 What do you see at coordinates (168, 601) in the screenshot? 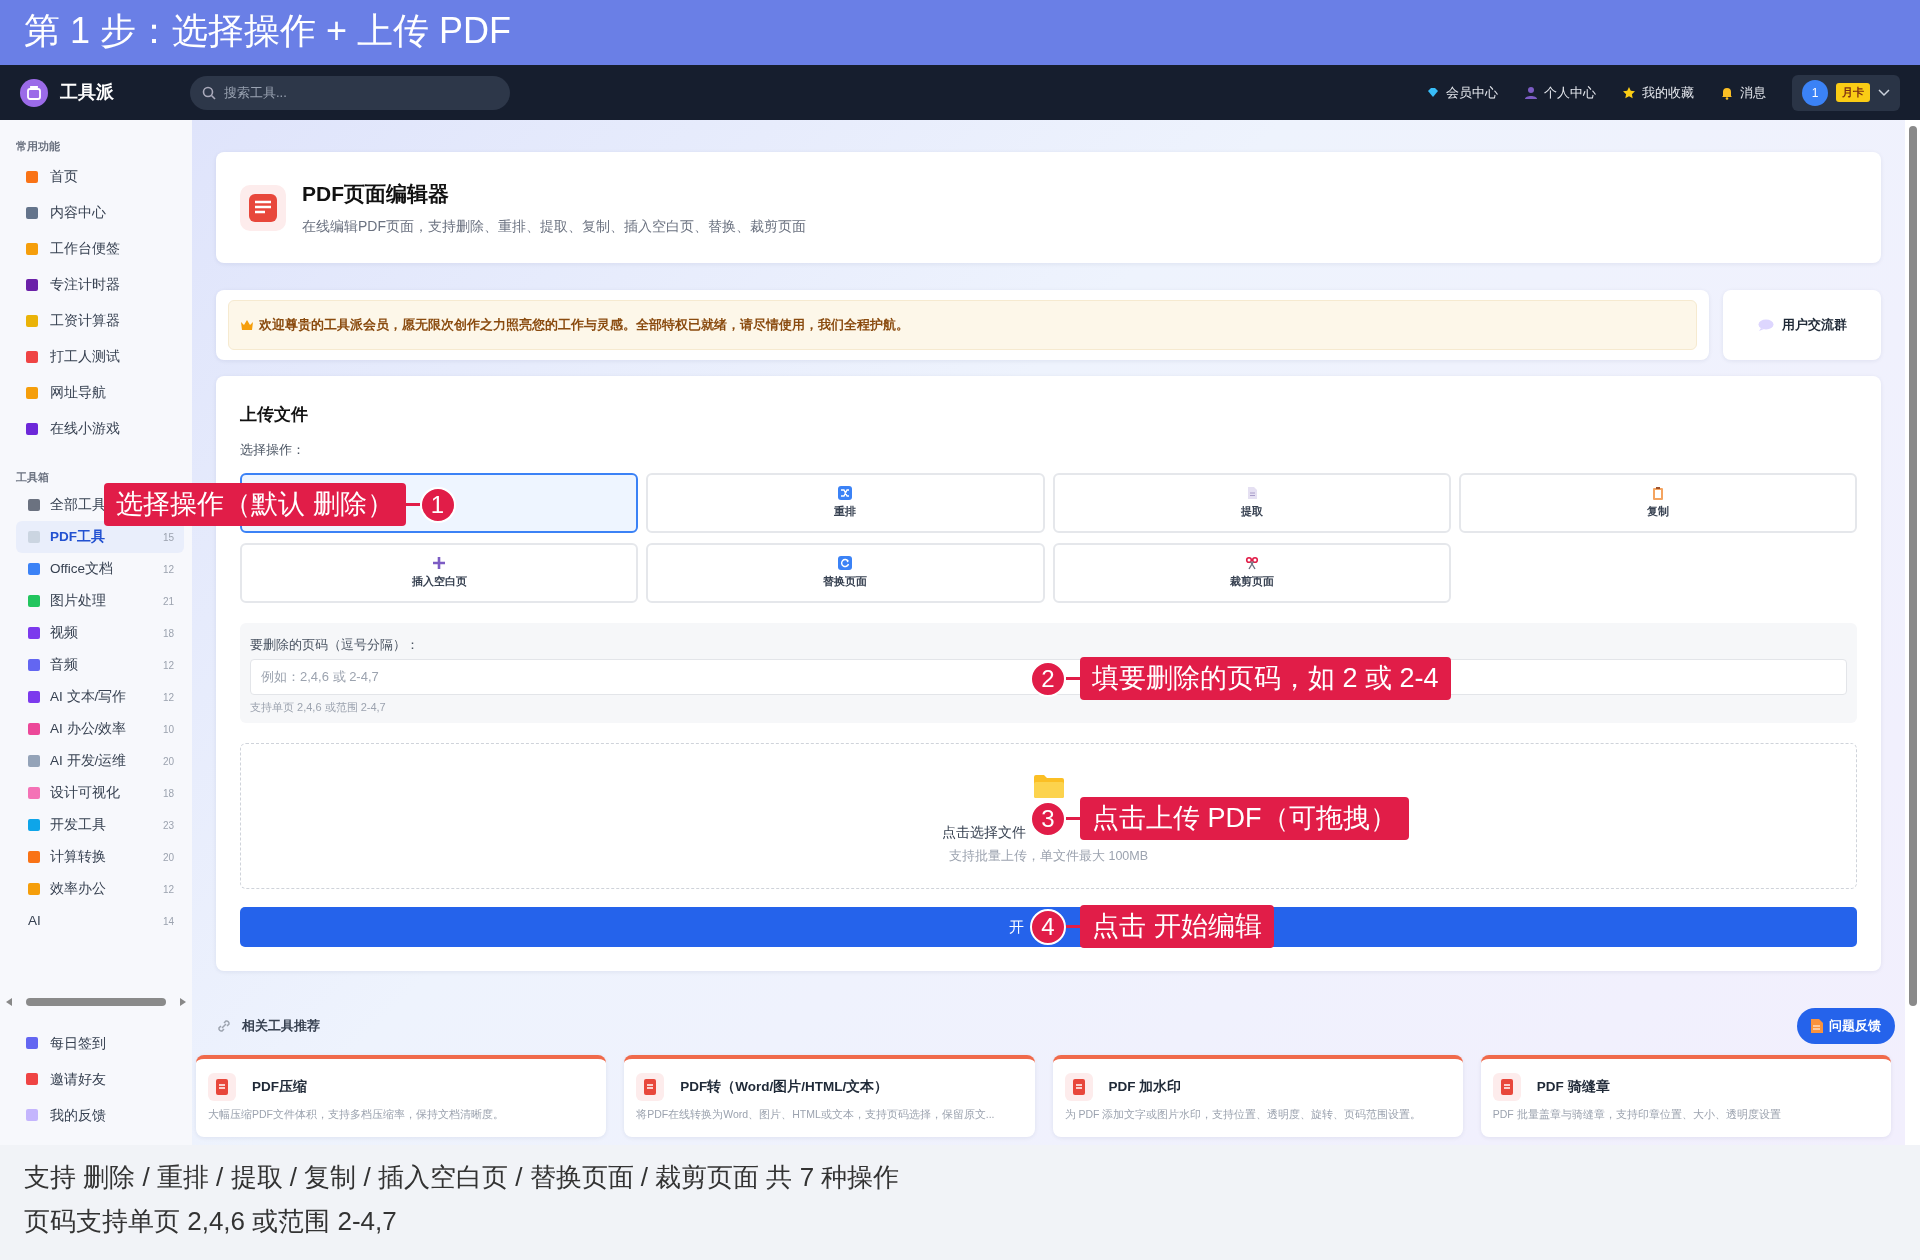
I see `item-count: 21` at bounding box center [168, 601].